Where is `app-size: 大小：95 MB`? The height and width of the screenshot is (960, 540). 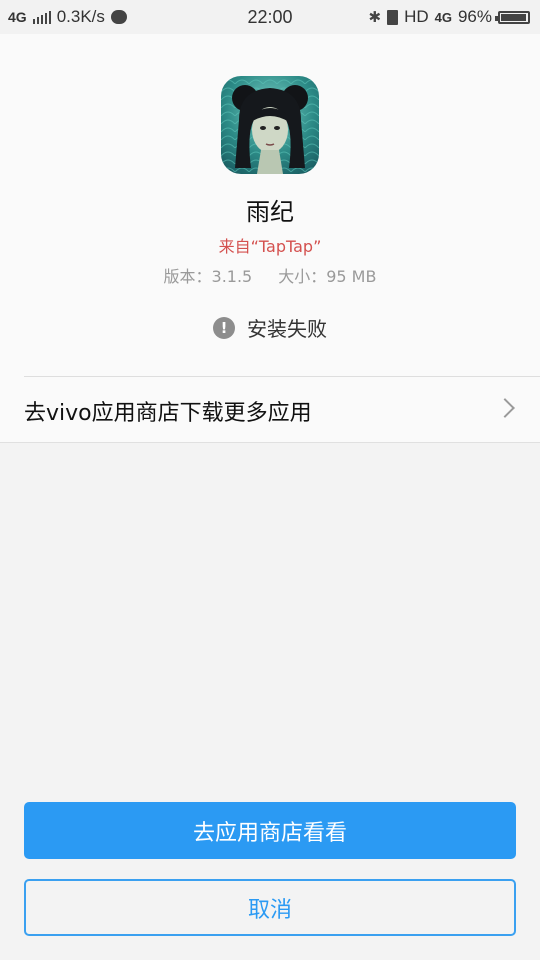
app-size: 大小：95 MB is located at coordinates (327, 276).